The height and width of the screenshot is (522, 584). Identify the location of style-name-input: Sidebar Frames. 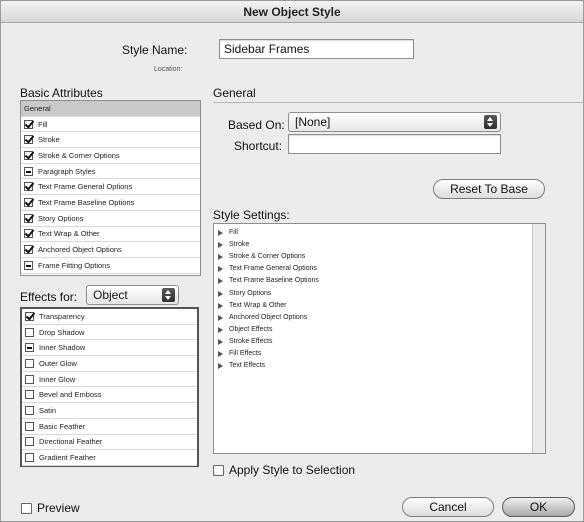
(316, 49).